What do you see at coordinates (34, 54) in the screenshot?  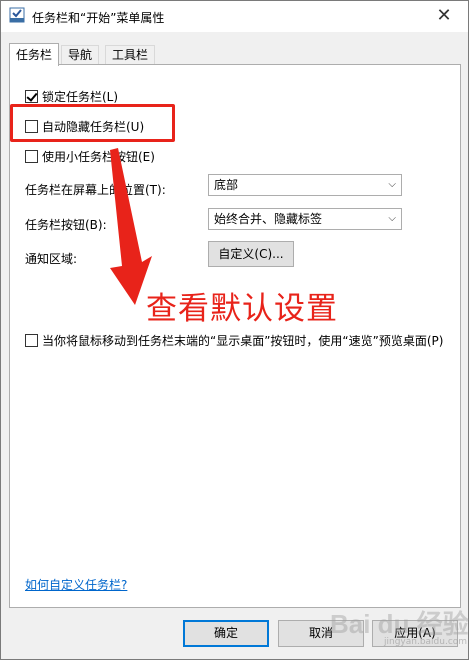 I see `tab-taskbar: 任务栏` at bounding box center [34, 54].